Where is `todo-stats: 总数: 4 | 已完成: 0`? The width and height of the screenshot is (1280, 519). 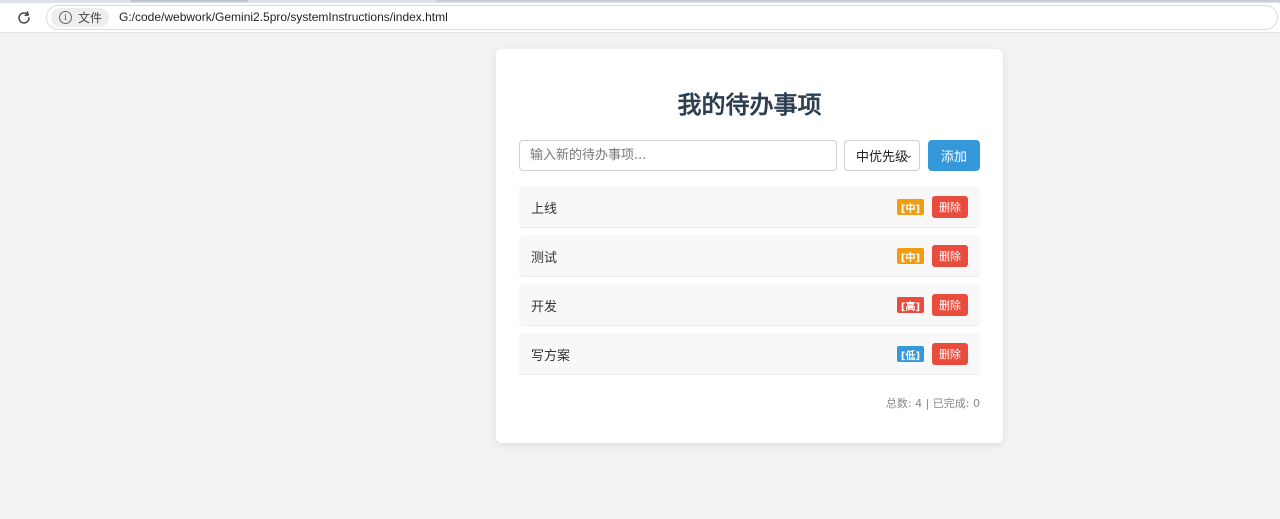
todo-stats: 总数: 4 | 已完成: 0 is located at coordinates (932, 403).